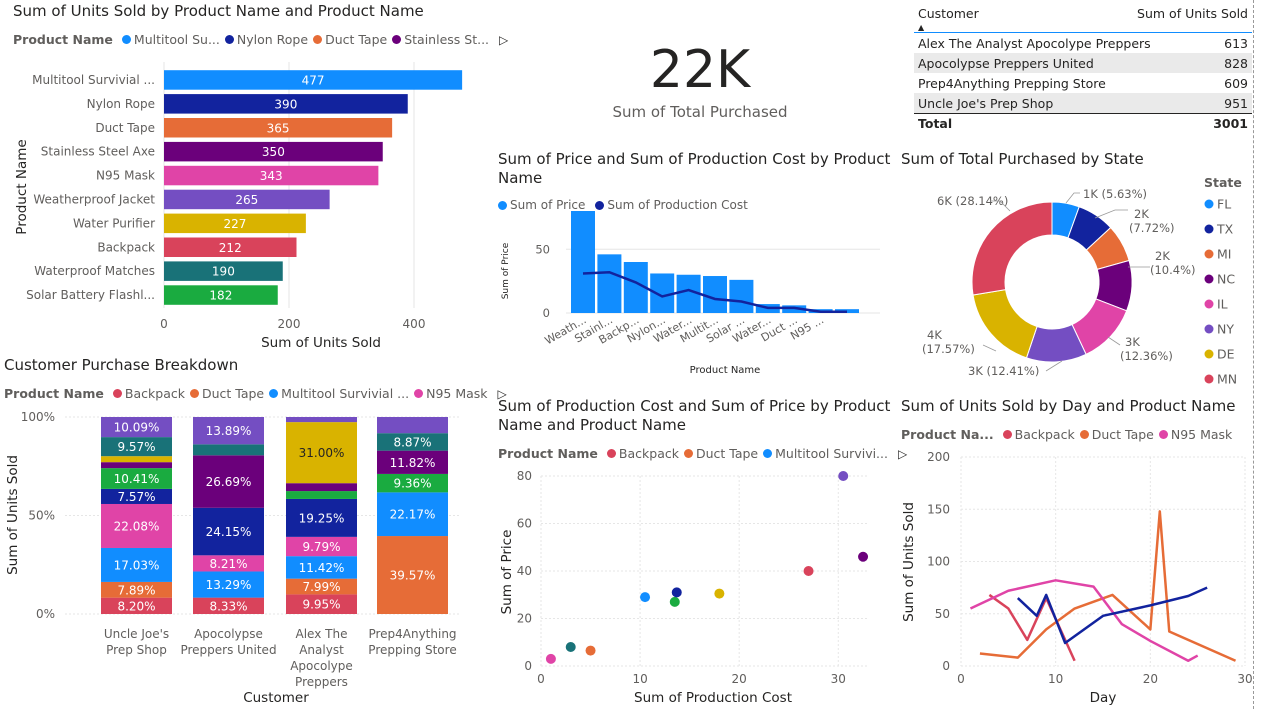 The image size is (1261, 709). What do you see at coordinates (1244, 679) in the screenshot?
I see `x-tick-label: 30` at bounding box center [1244, 679].